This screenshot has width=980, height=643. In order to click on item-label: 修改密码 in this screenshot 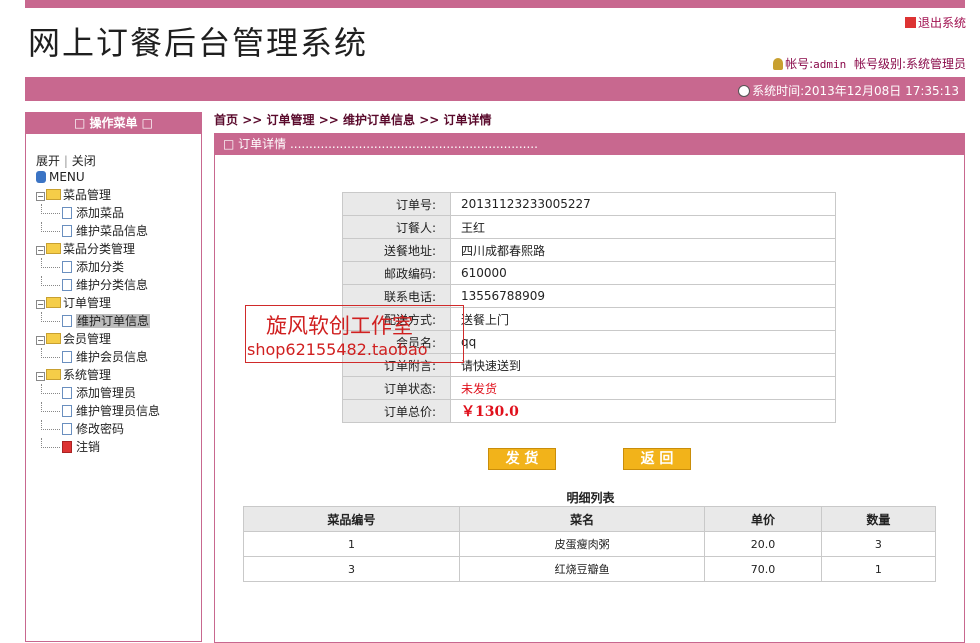, I will do `click(100, 429)`.